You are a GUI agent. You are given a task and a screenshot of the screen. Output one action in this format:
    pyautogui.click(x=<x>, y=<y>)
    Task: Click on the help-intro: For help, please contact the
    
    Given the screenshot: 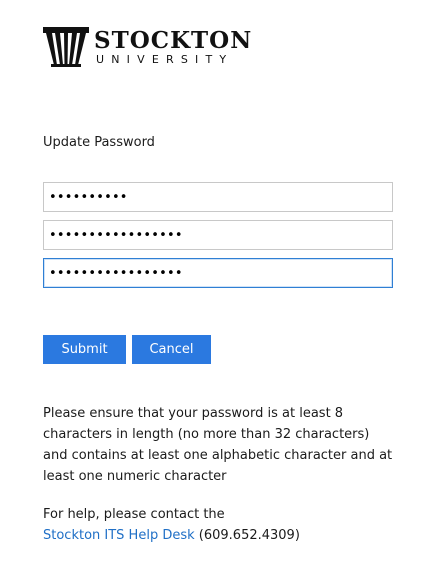 What is the action you would take?
    pyautogui.click(x=134, y=514)
    